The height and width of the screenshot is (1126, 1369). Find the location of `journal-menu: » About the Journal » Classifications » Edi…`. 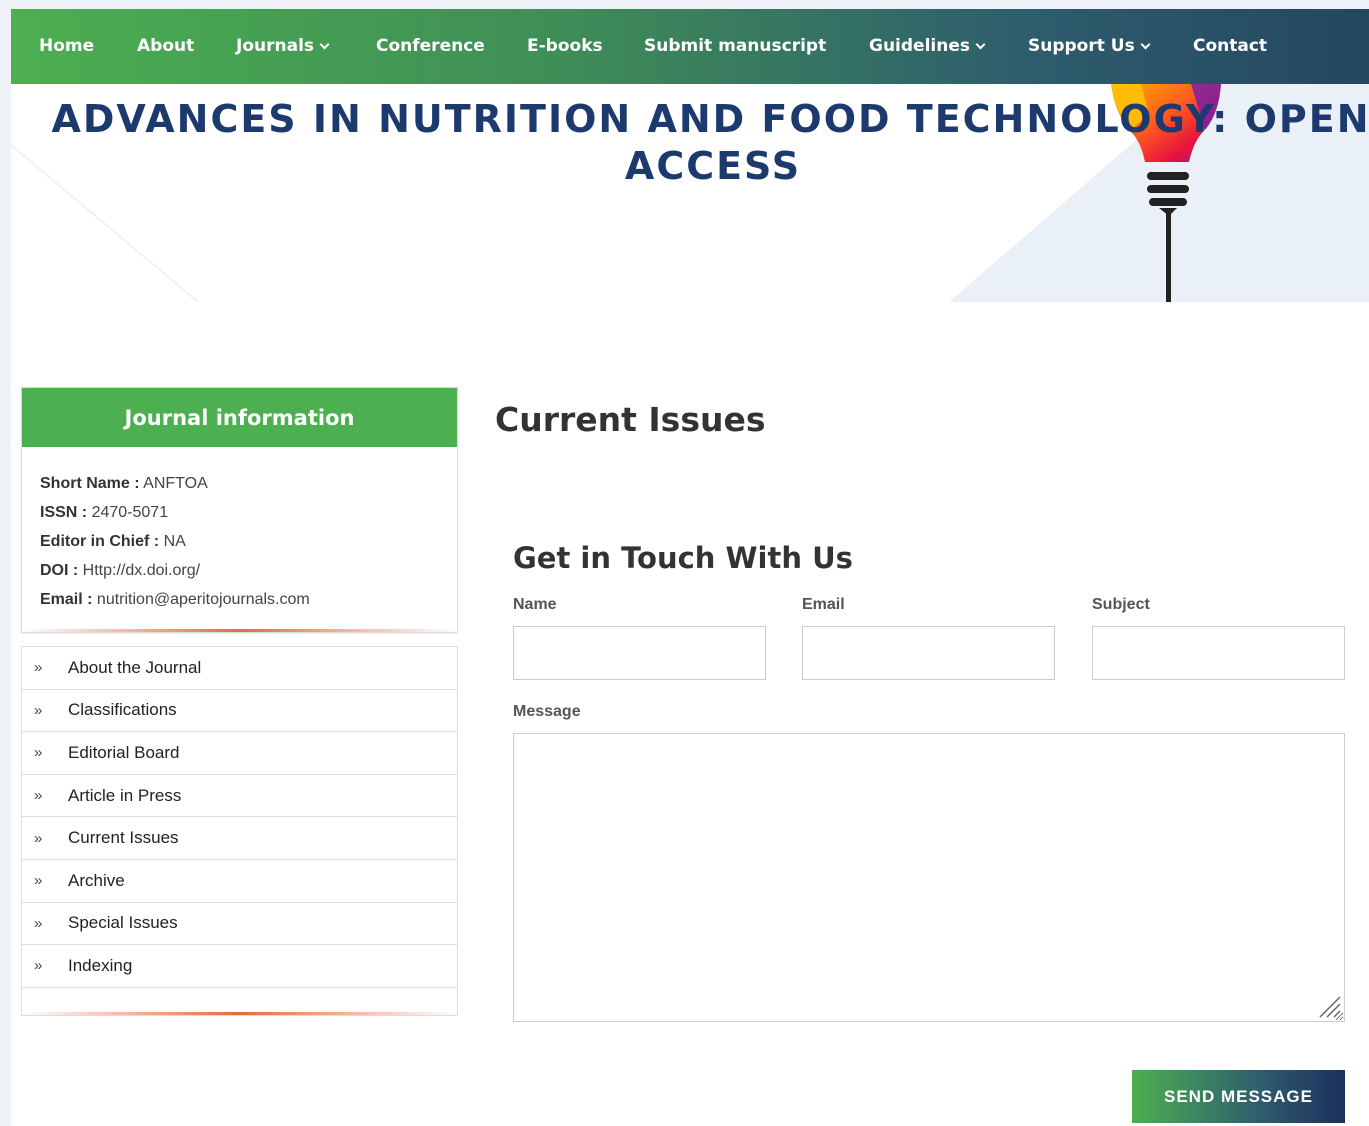

journal-menu: » About the Journal » Classifications » Edi… is located at coordinates (239, 831).